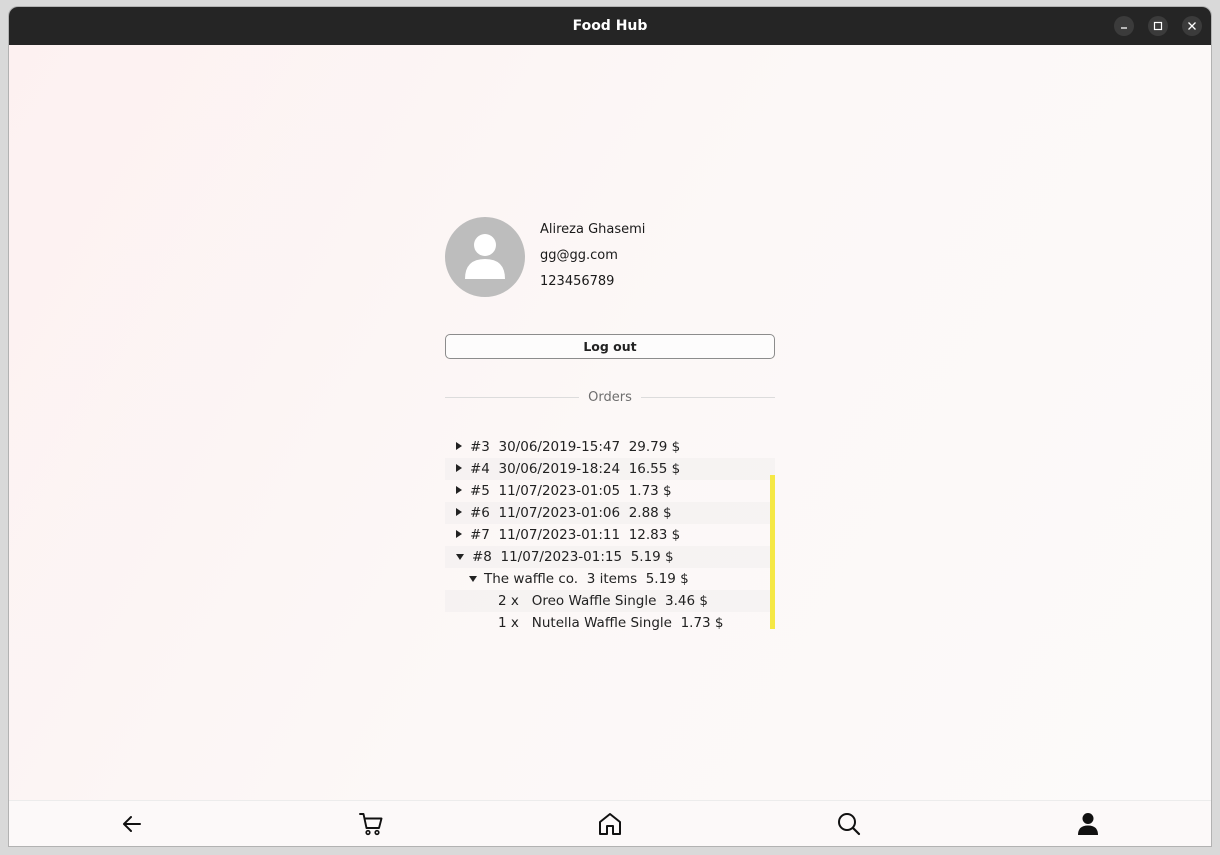 The width and height of the screenshot is (1220, 855). I want to click on avatar, so click(485, 257).